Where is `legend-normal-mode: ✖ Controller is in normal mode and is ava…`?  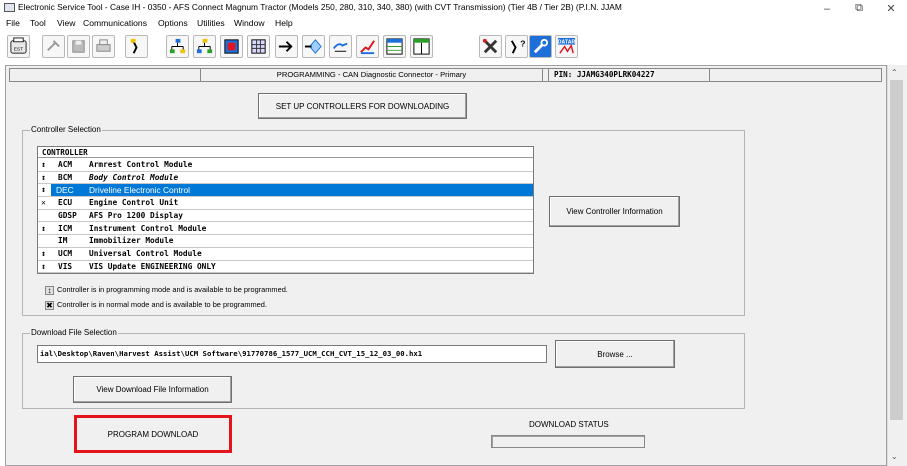
legend-normal-mode: ✖ Controller is in normal mode and is ava… is located at coordinates (156, 305).